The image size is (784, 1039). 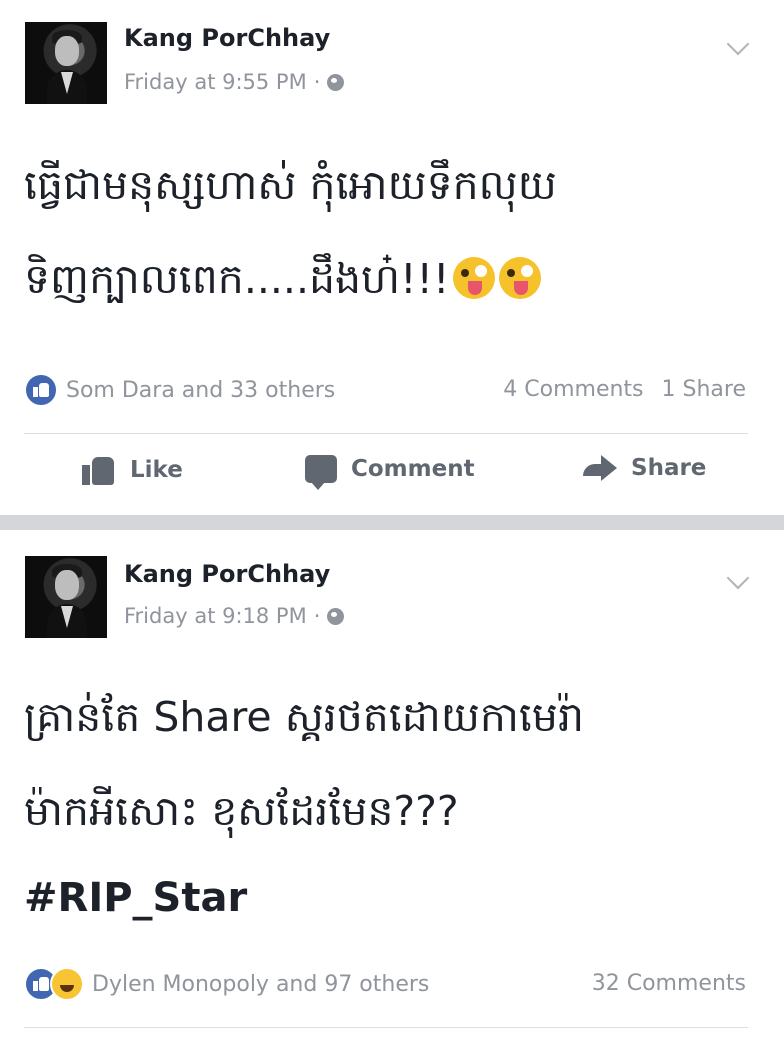 I want to click on engagement-counts: 4 Comments 1 Share, so click(x=624, y=389).